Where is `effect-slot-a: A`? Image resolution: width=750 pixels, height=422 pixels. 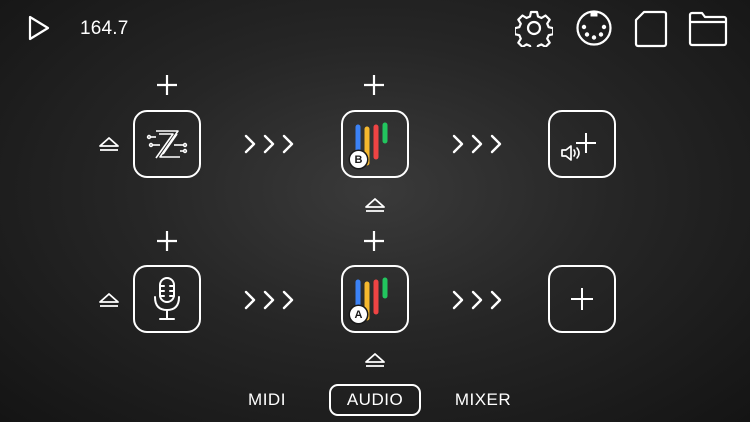
effect-slot-a: A is located at coordinates (375, 299).